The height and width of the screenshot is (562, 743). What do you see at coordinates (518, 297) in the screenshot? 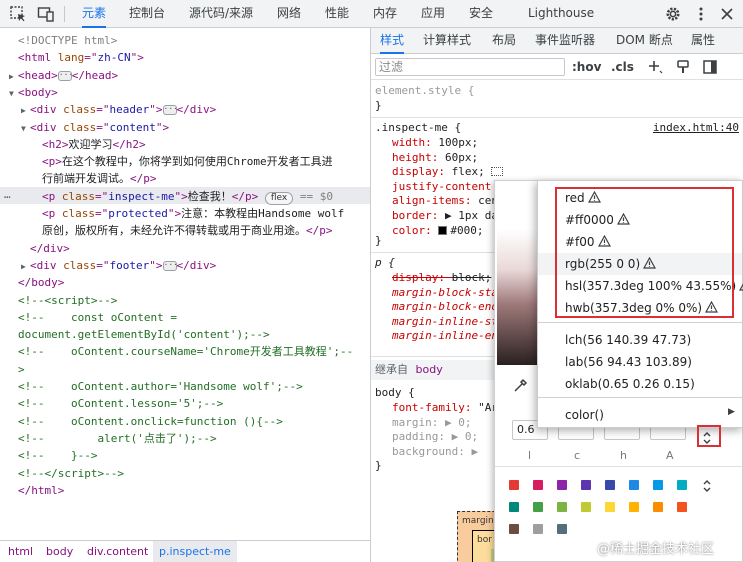
I see `color-spectrum` at bounding box center [518, 297].